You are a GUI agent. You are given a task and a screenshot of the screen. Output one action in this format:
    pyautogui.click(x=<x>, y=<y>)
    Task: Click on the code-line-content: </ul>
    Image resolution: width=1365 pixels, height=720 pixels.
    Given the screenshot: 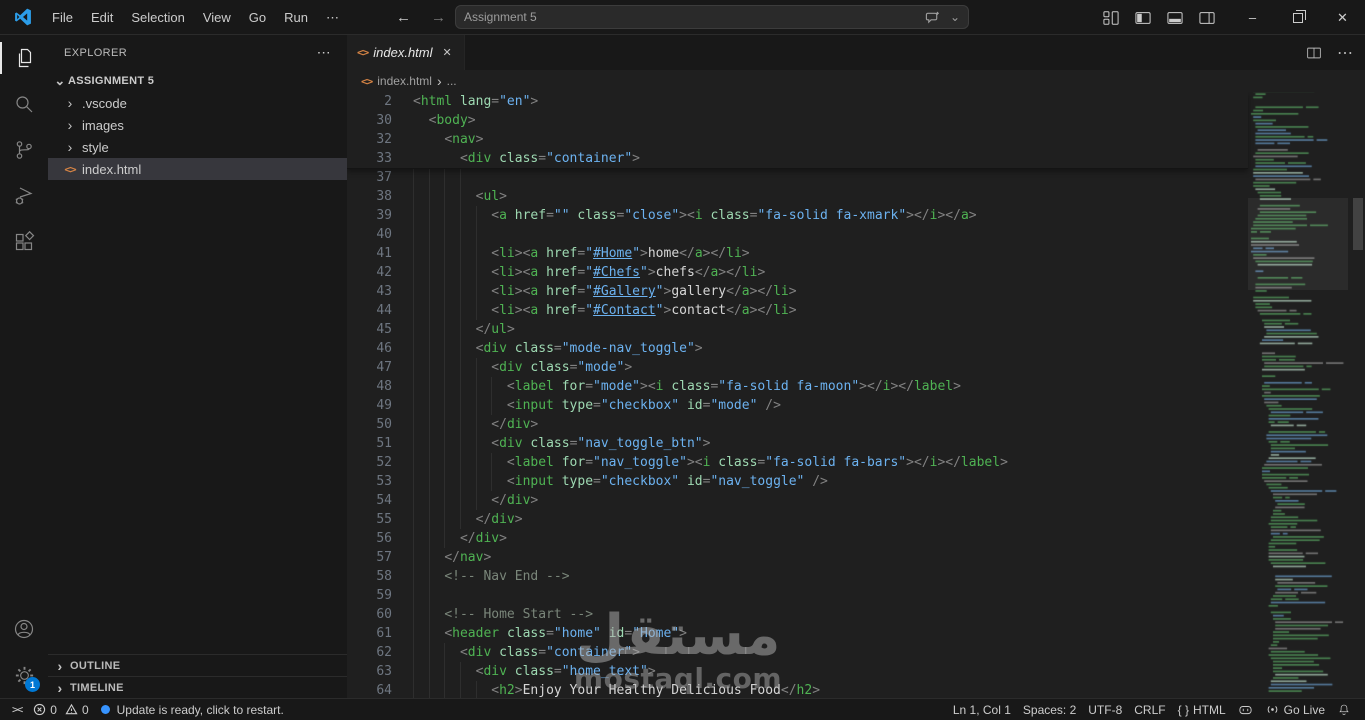 What is the action you would take?
    pyautogui.click(x=830, y=329)
    